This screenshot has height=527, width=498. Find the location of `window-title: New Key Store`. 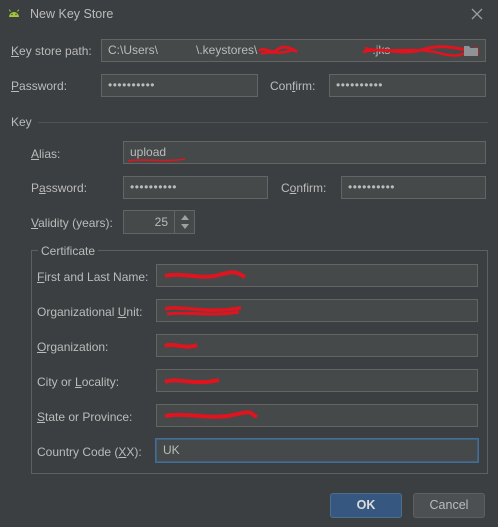

window-title: New Key Store is located at coordinates (72, 14).